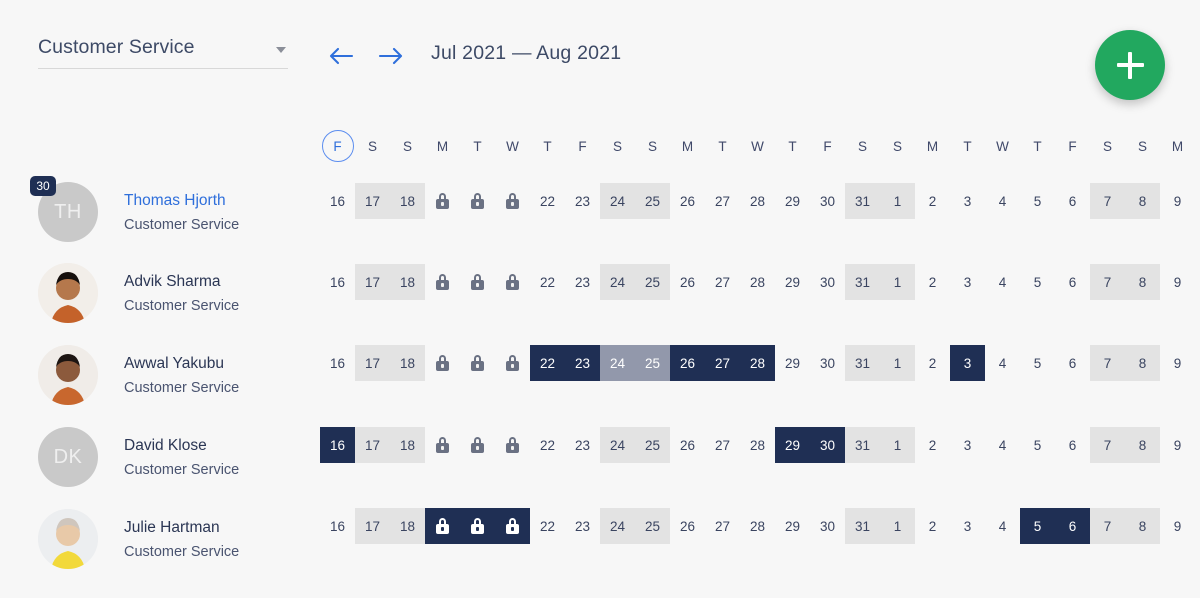  Describe the element at coordinates (181, 446) in the screenshot. I see `employee-name: David Klose` at that location.